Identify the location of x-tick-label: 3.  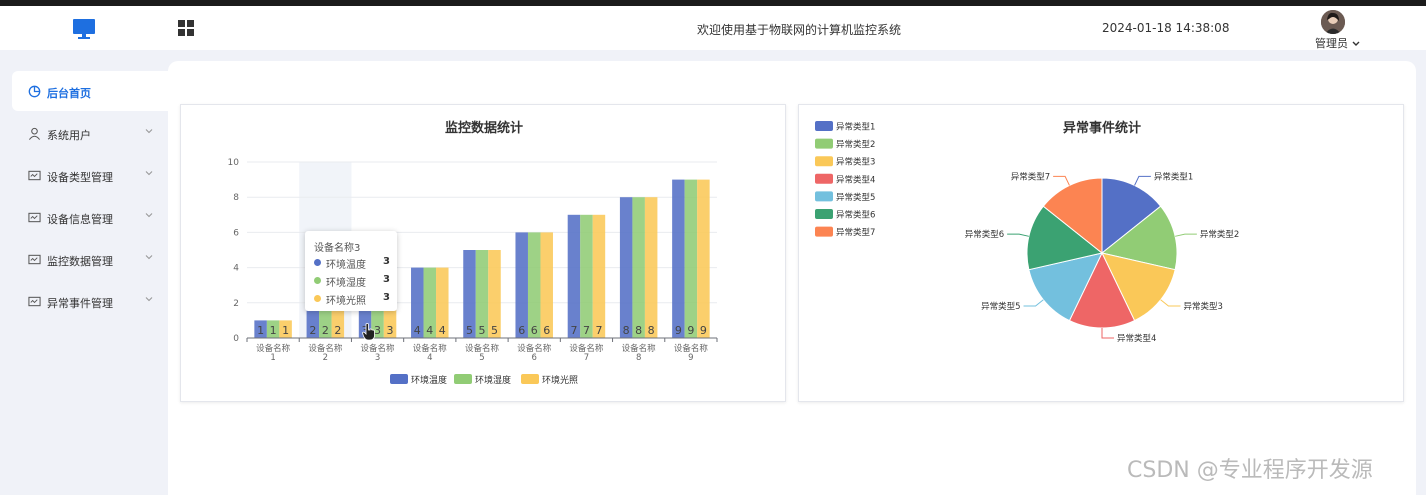
(377, 358).